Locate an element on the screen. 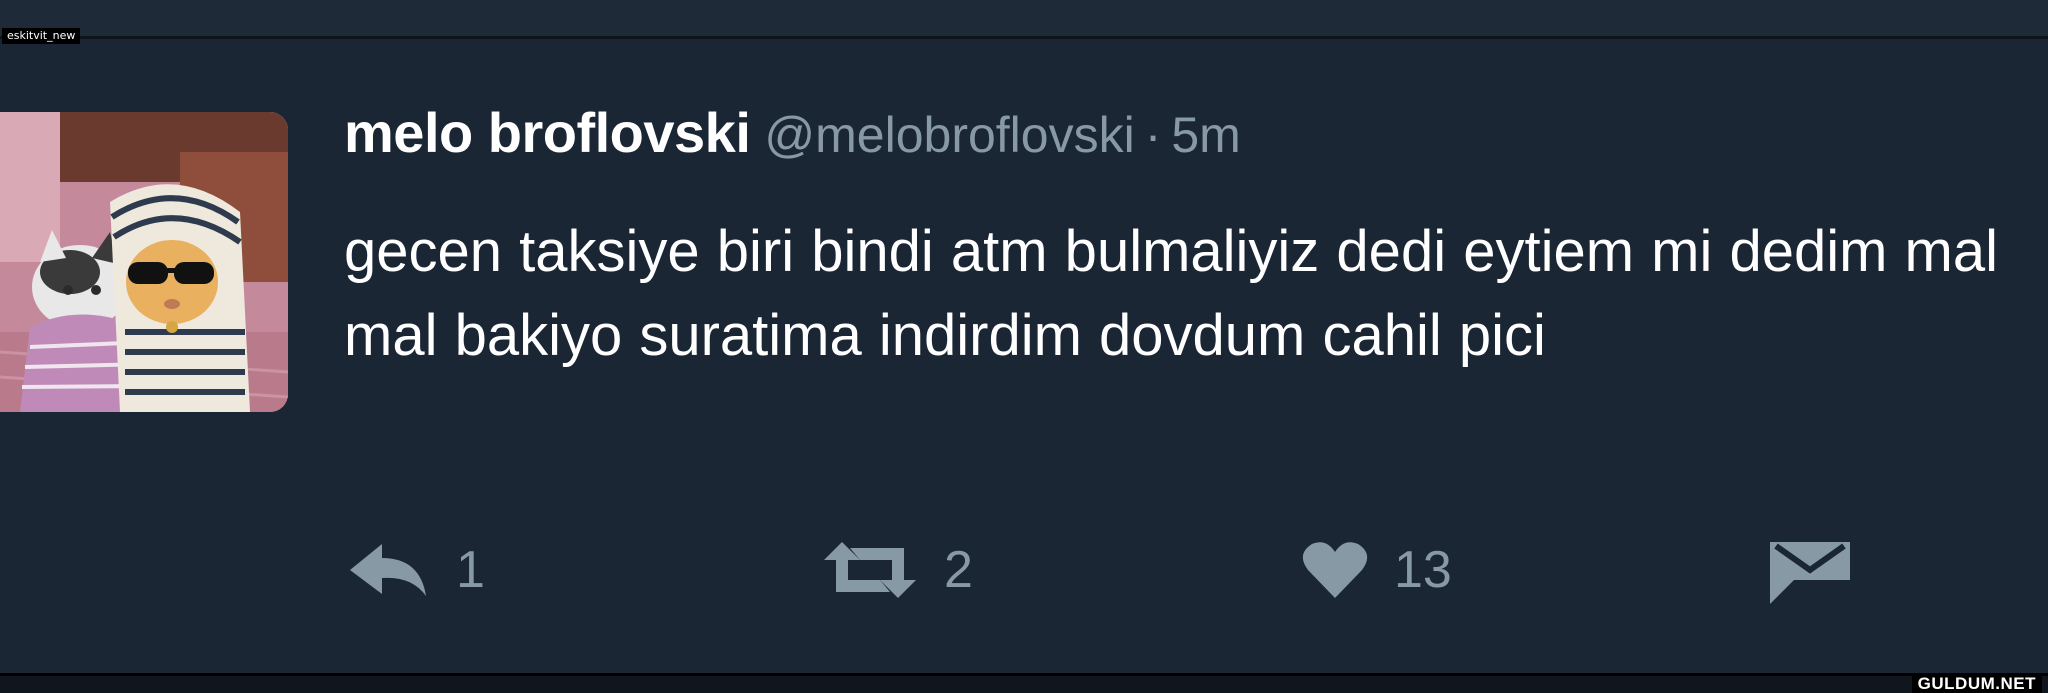 The width and height of the screenshot is (2048, 693). like-count: 13 is located at coordinates (1423, 570).